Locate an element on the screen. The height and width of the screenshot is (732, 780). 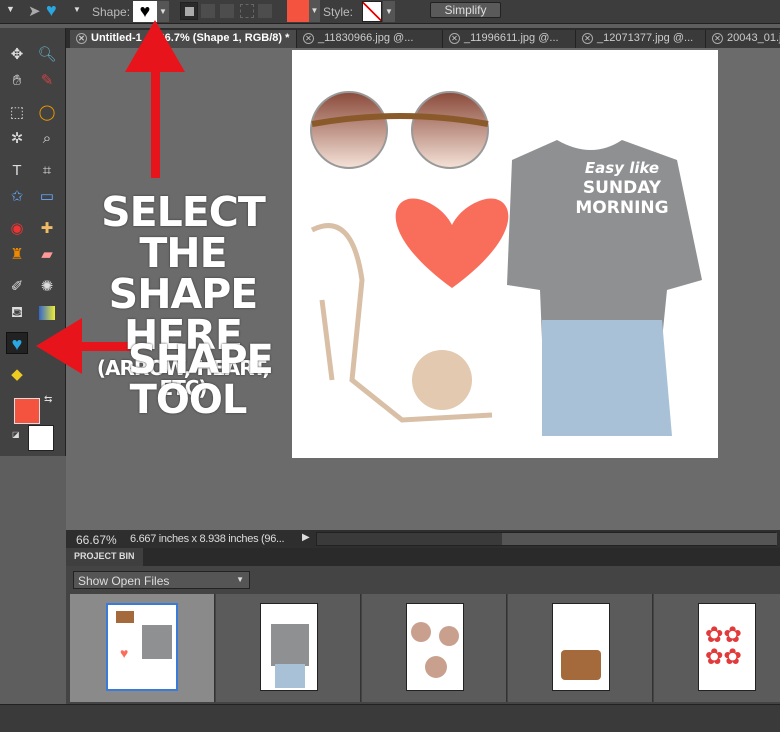
thumbnail-image: ♥ is located at coordinates (142, 647).